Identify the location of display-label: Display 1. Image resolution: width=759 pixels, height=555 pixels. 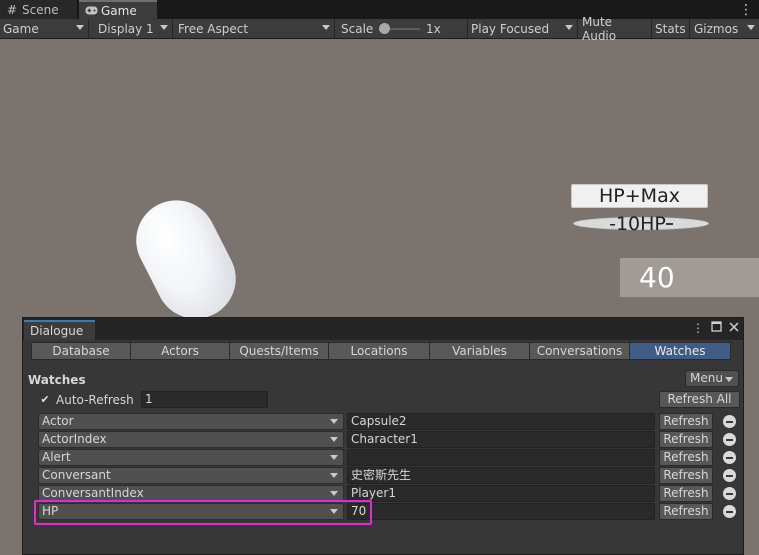
(126, 28).